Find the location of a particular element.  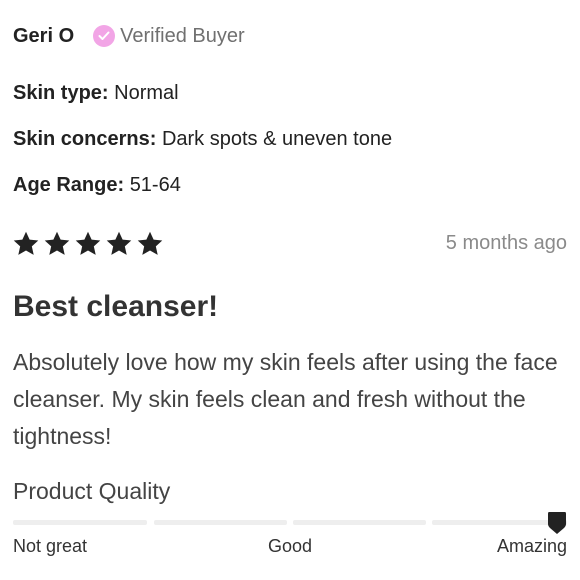

skin-type-row: Skin type: Normal is located at coordinates (96, 93).